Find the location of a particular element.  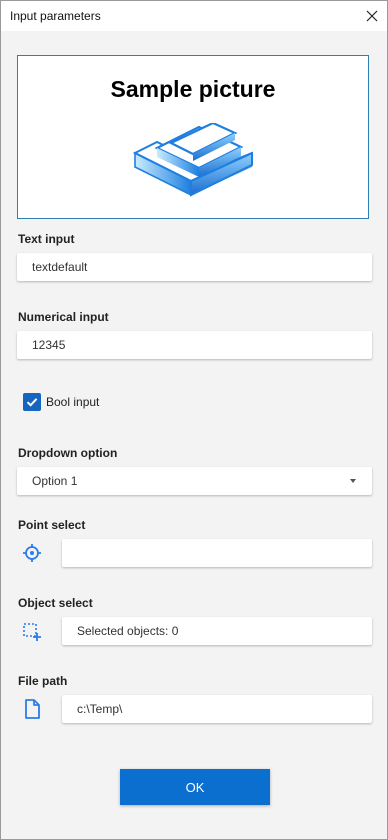

bool-input-label: Bool input is located at coordinates (72, 402).